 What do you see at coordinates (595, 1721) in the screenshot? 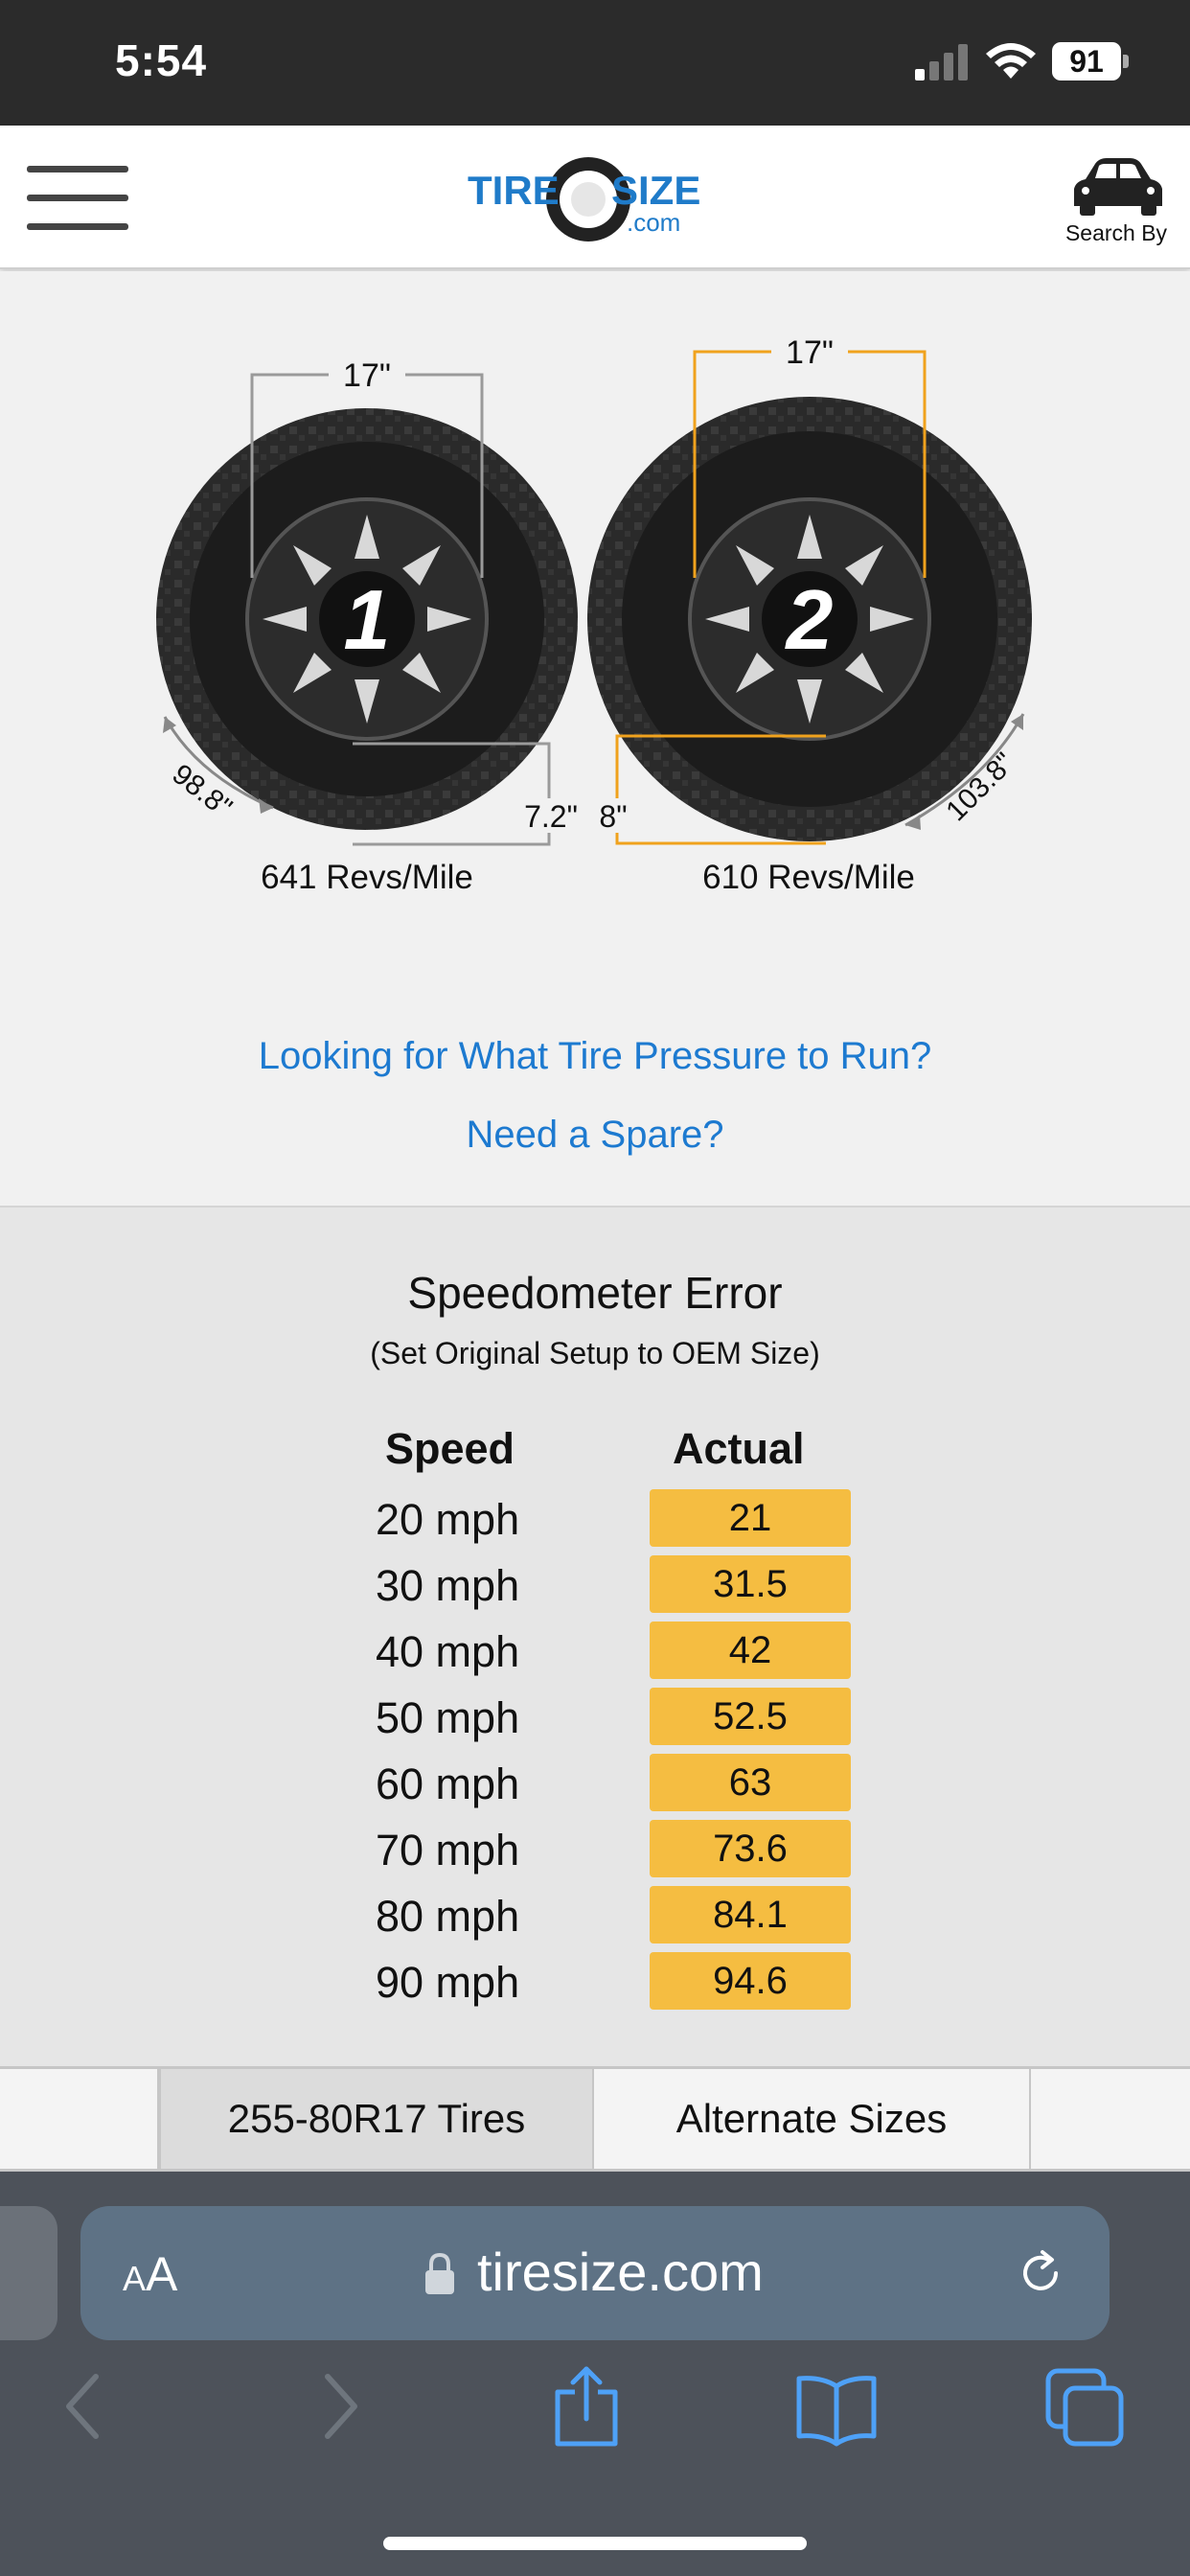
I see `speed-row: 50 mph 52.5` at bounding box center [595, 1721].